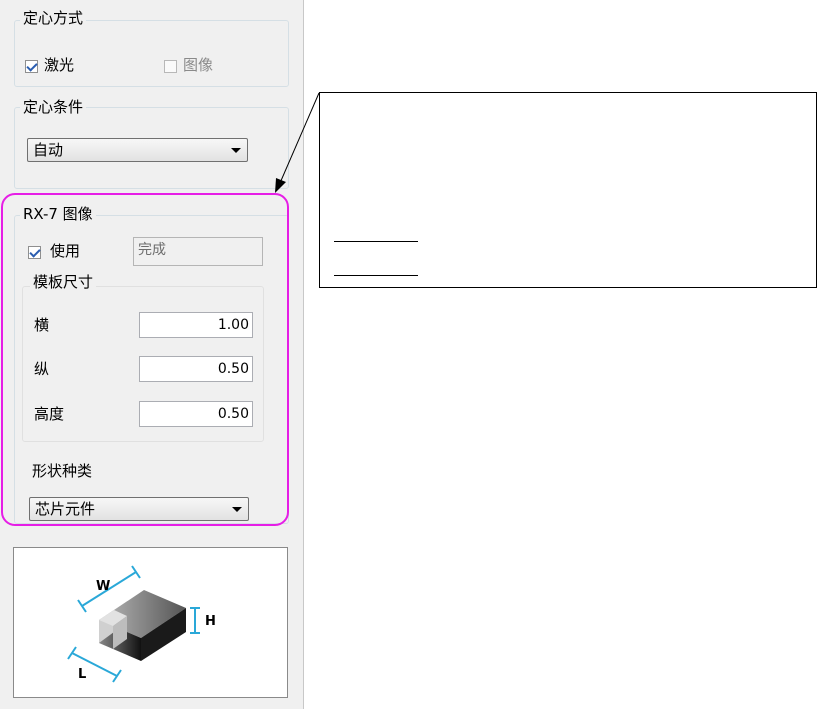  What do you see at coordinates (31, 66) in the screenshot?
I see `laser-checkbox` at bounding box center [31, 66].